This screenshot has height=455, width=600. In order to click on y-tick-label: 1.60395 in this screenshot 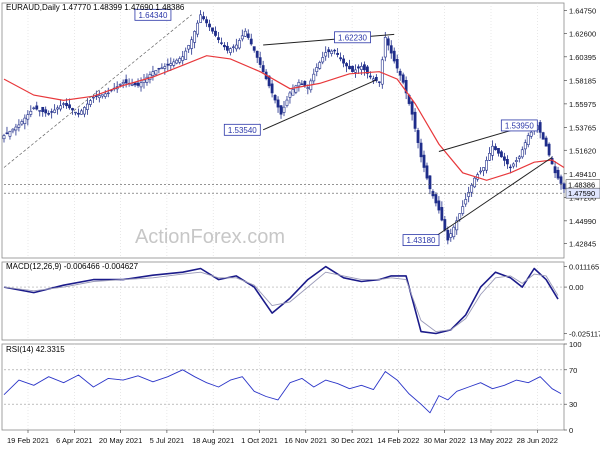, I will do `click(582, 57)`.